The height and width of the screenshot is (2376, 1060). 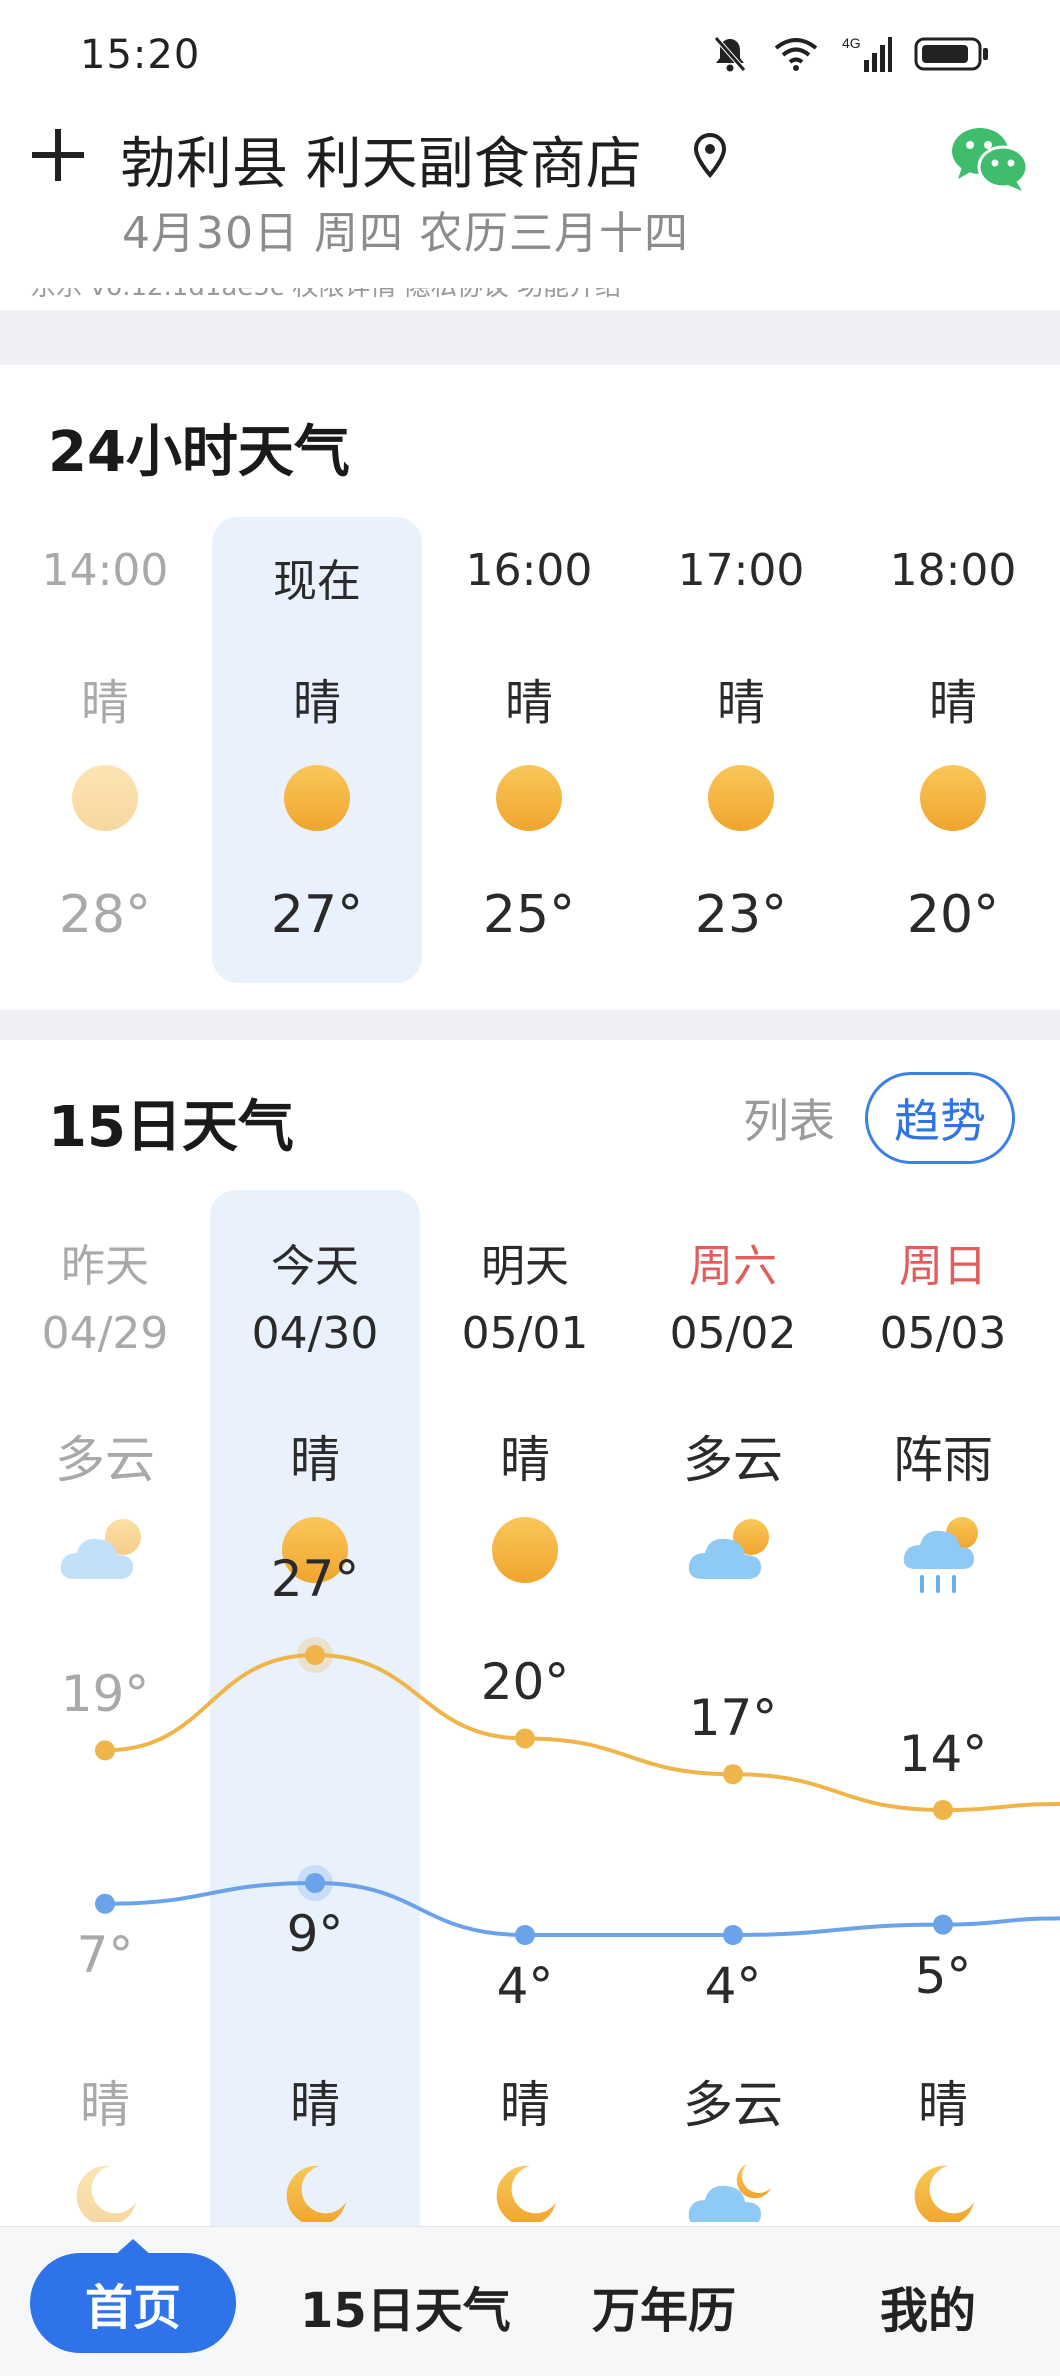 I want to click on wifi-icon, so click(x=796, y=54).